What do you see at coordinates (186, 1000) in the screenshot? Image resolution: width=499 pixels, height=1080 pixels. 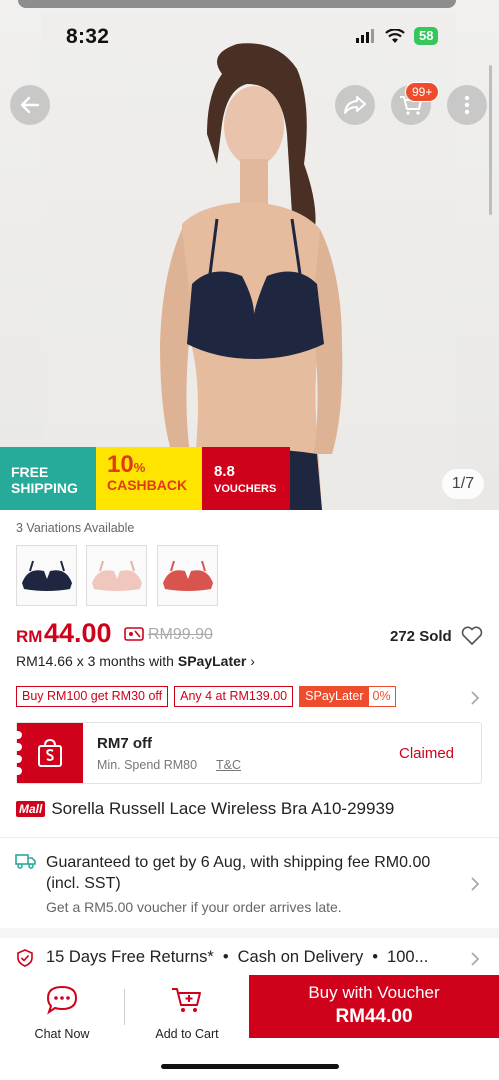 I see `add-cart-icon` at bounding box center [186, 1000].